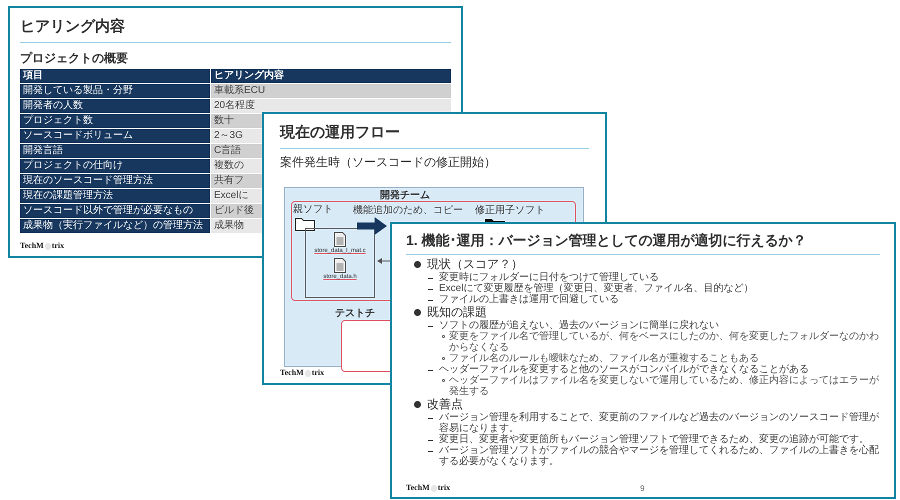 The height and width of the screenshot is (500, 900). Describe the element at coordinates (549, 277) in the screenshot. I see `bullet-text: 変更時にフォルダーに日付をつけて管理している` at that location.